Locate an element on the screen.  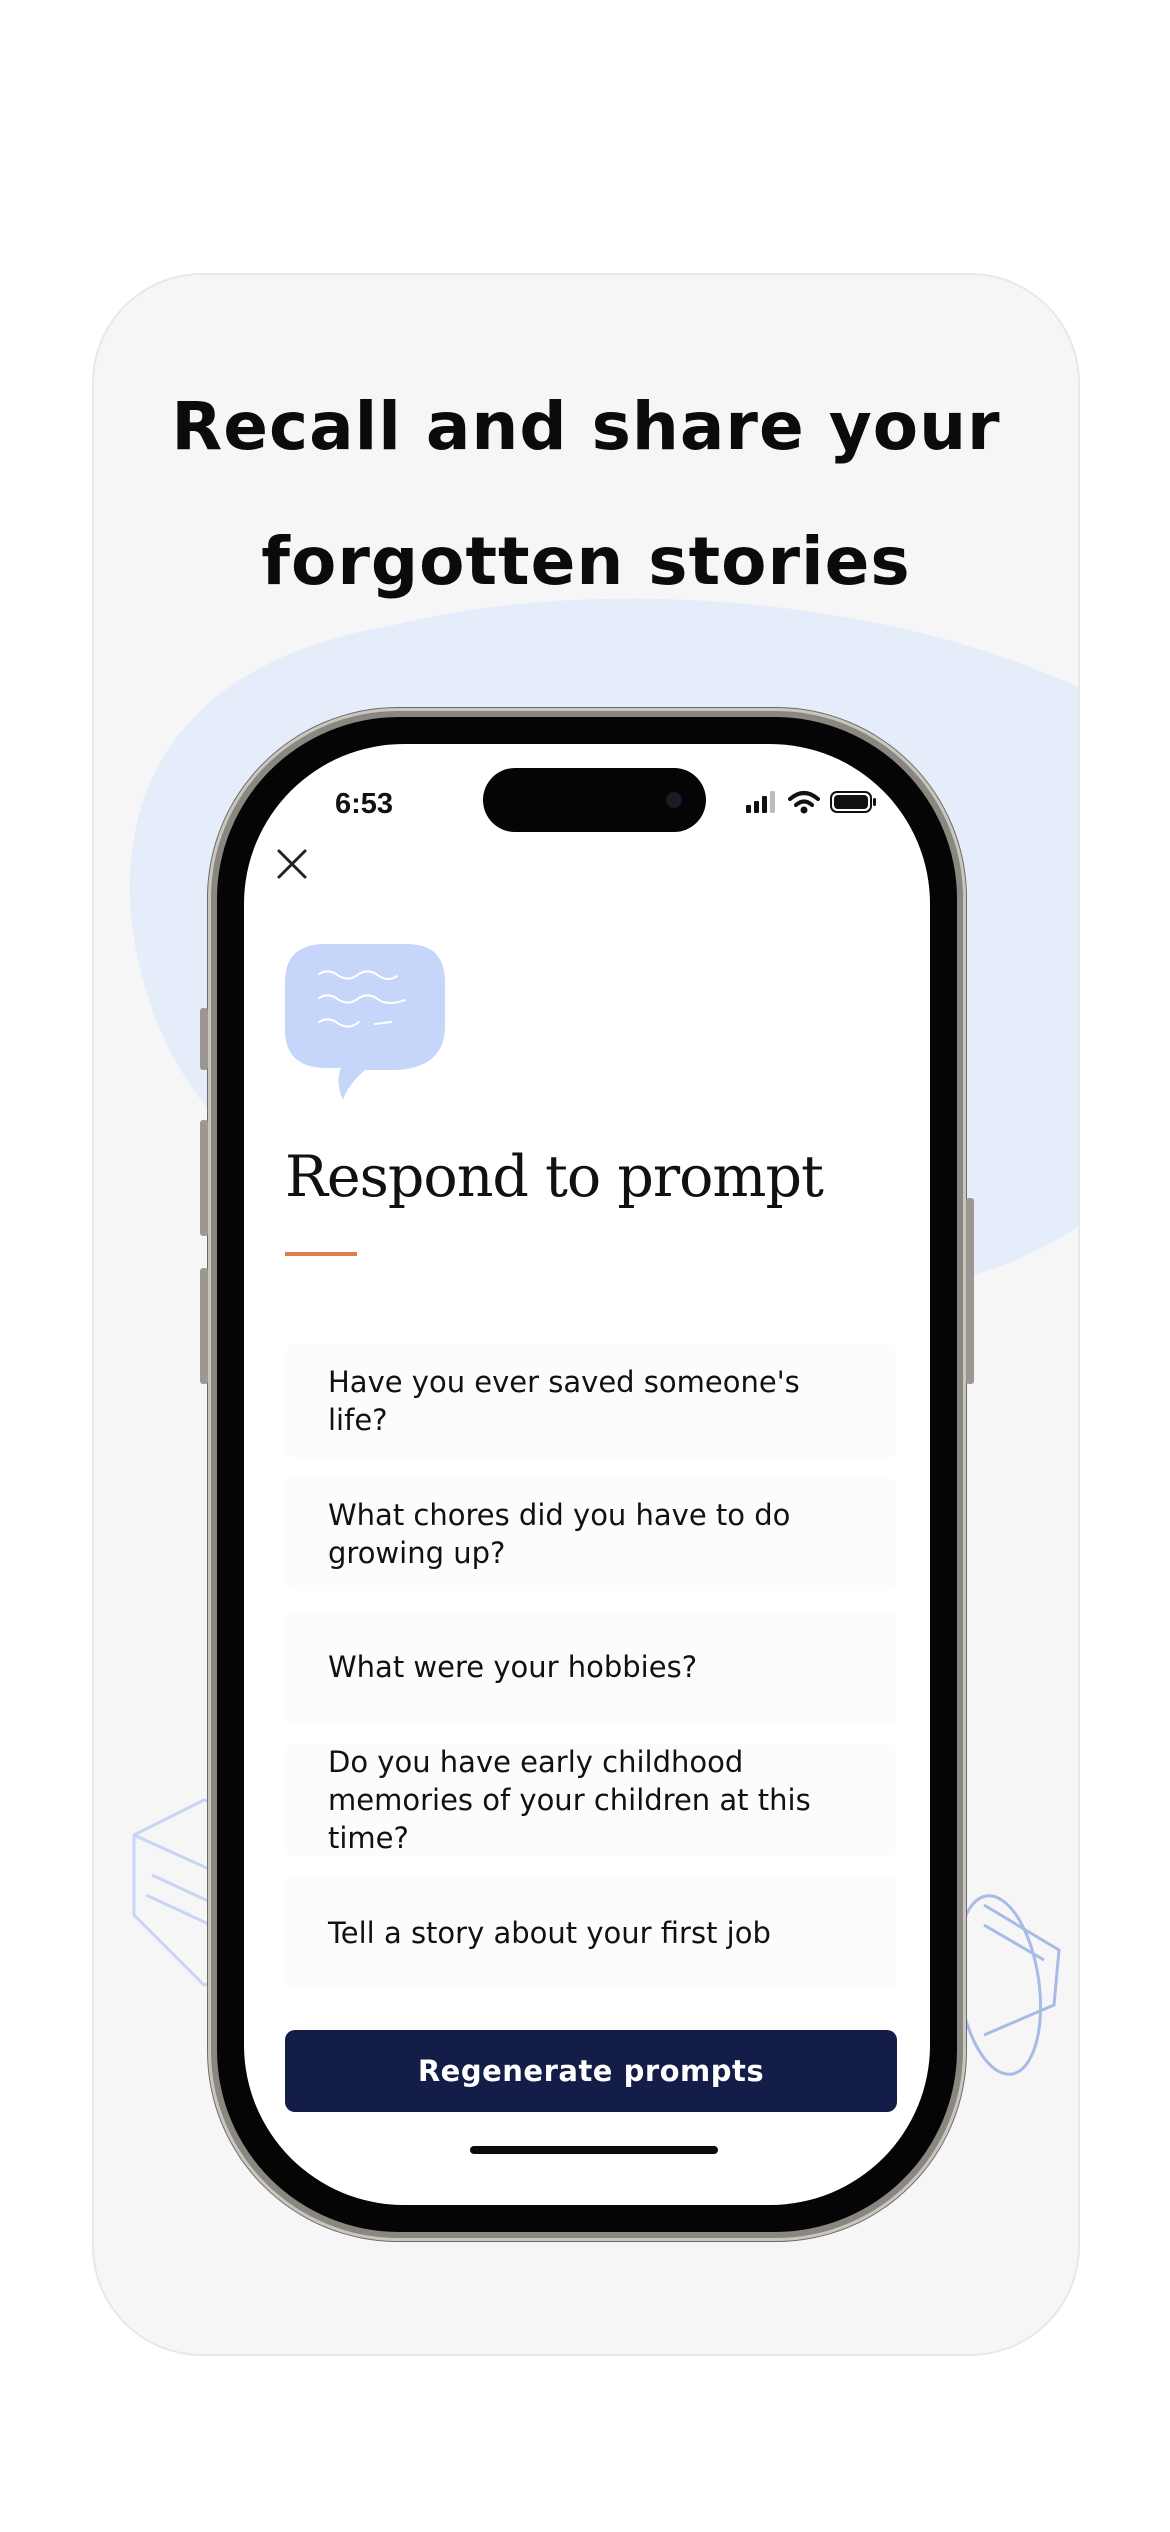
phone-volume-down-button is located at coordinates (204, 1326).